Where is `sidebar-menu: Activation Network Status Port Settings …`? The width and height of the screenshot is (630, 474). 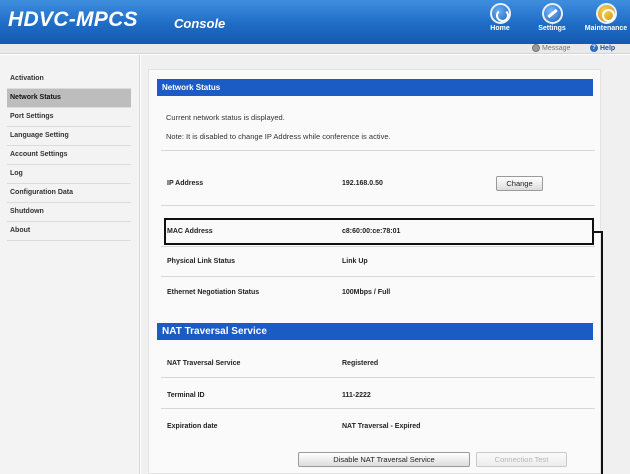
sidebar-menu: Activation Network Status Port Settings … is located at coordinates (69, 155).